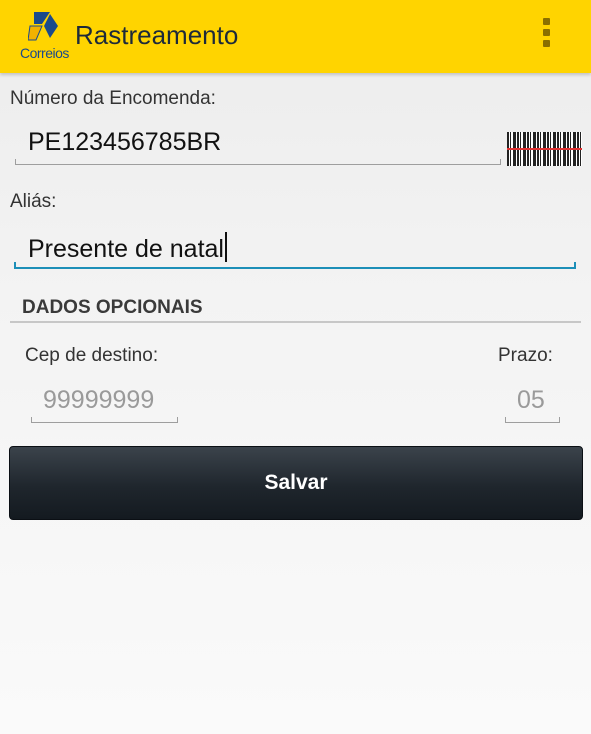 The height and width of the screenshot is (734, 591). I want to click on prazo-input: 05, so click(531, 400).